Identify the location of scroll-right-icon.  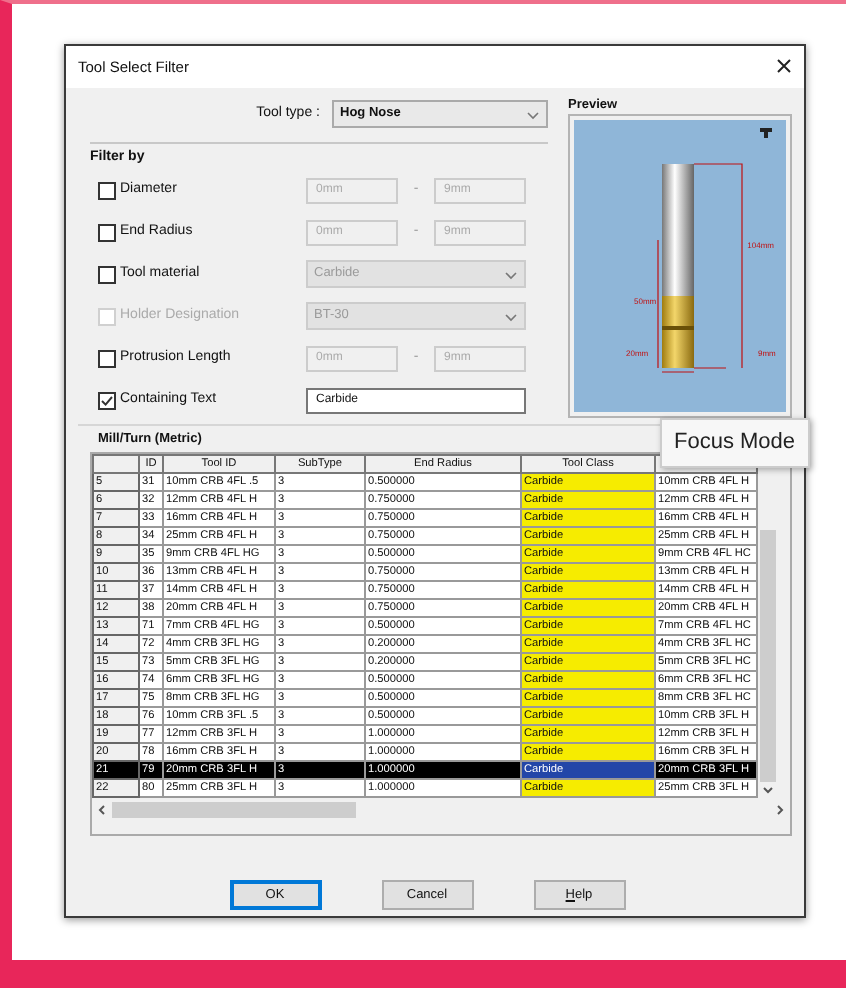
(780, 809).